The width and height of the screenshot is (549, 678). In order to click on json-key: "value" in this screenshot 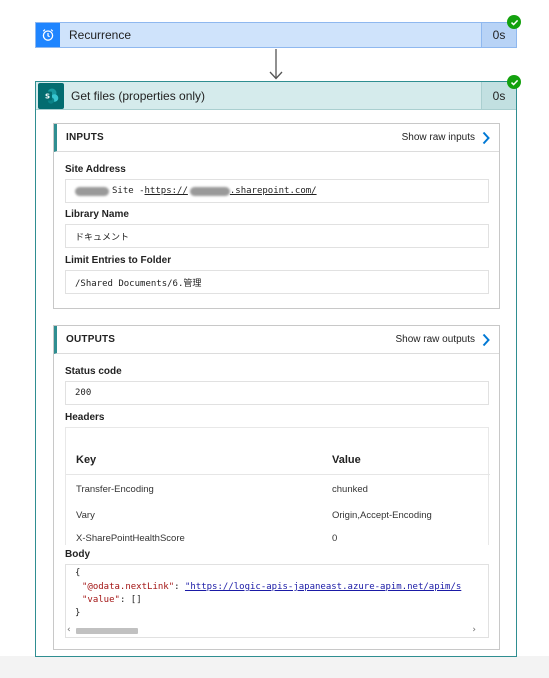, I will do `click(101, 600)`.